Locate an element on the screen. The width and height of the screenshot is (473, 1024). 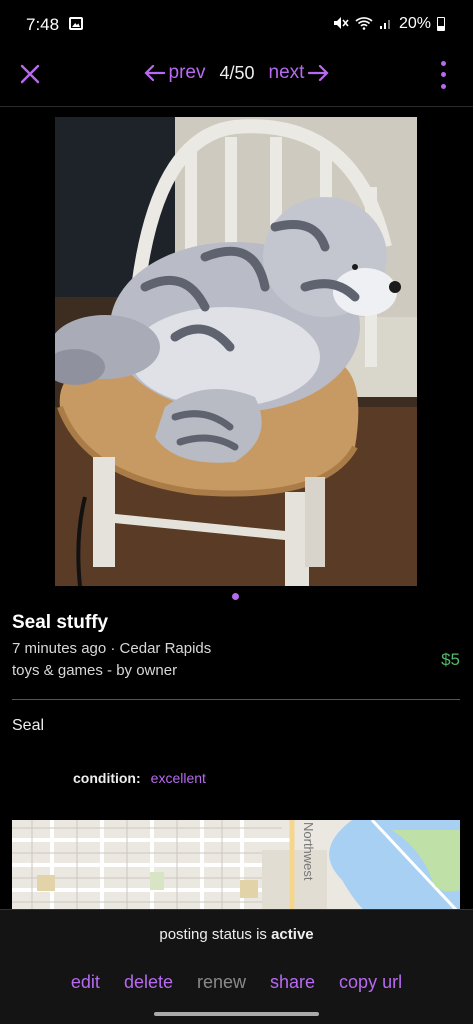
posting-status-value: active is located at coordinates (292, 934).